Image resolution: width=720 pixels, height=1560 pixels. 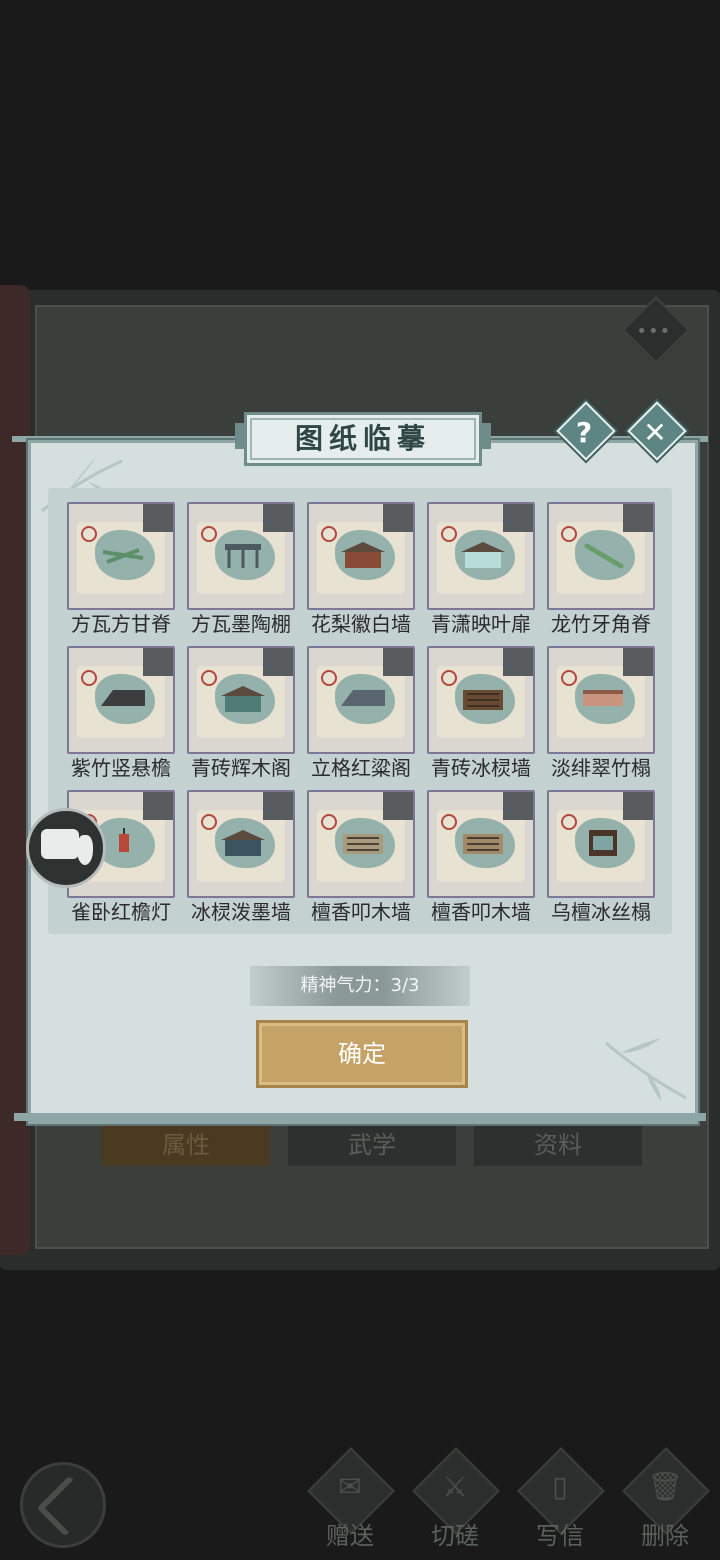 I want to click on blueprint-item: 花梨徽白墙, so click(x=361, y=569).